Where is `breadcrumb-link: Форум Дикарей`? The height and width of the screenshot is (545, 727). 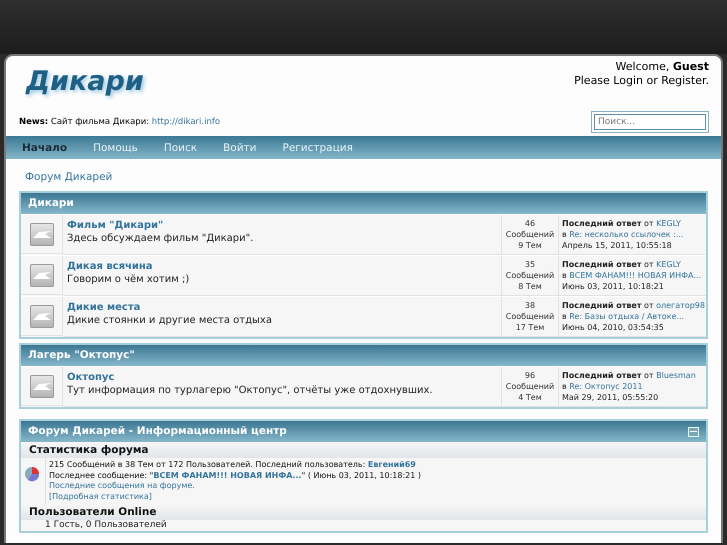
breadcrumb-link: Форум Дикарей is located at coordinates (366, 177).